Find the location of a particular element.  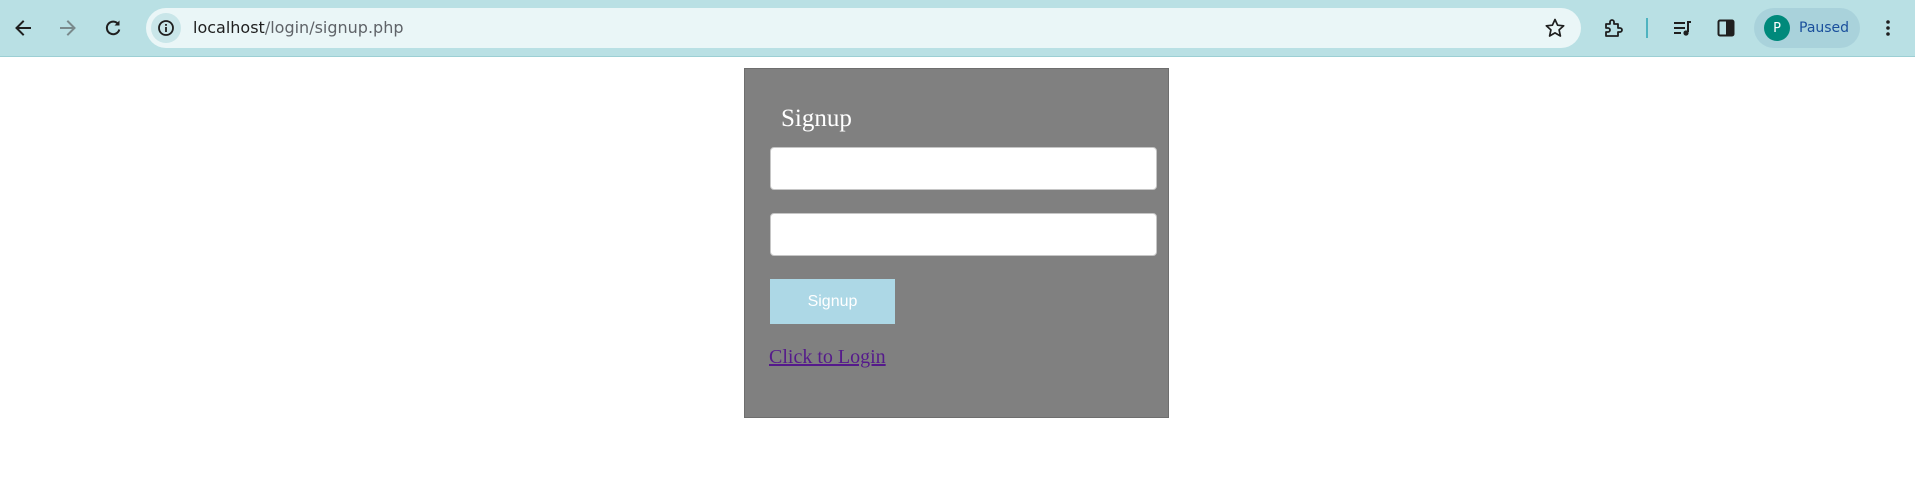

side-panel-button is located at coordinates (1726, 28).